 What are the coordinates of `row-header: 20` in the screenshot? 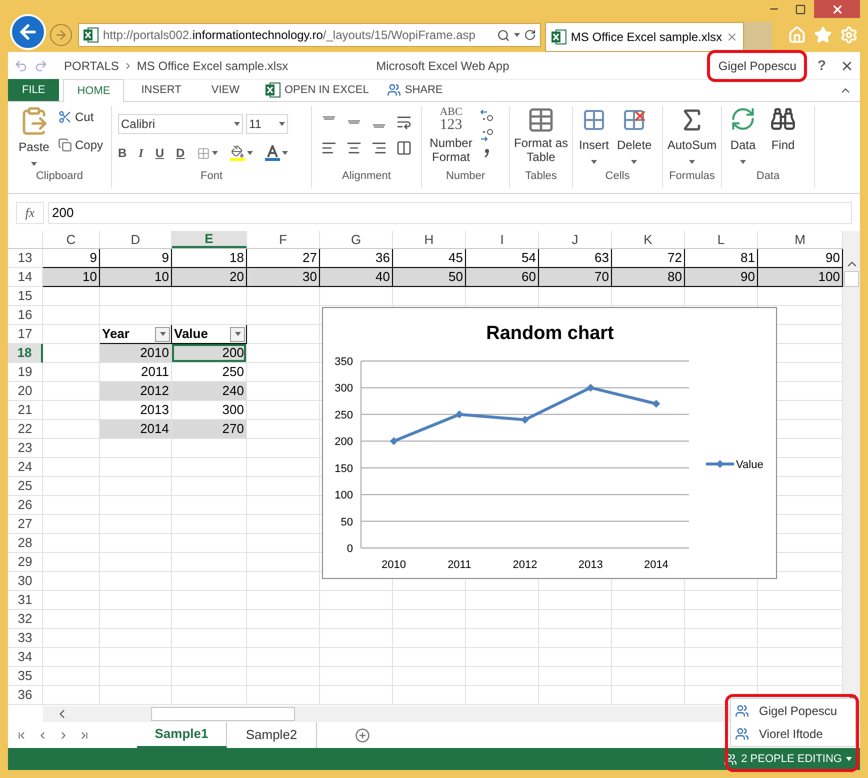 It's located at (25, 391).